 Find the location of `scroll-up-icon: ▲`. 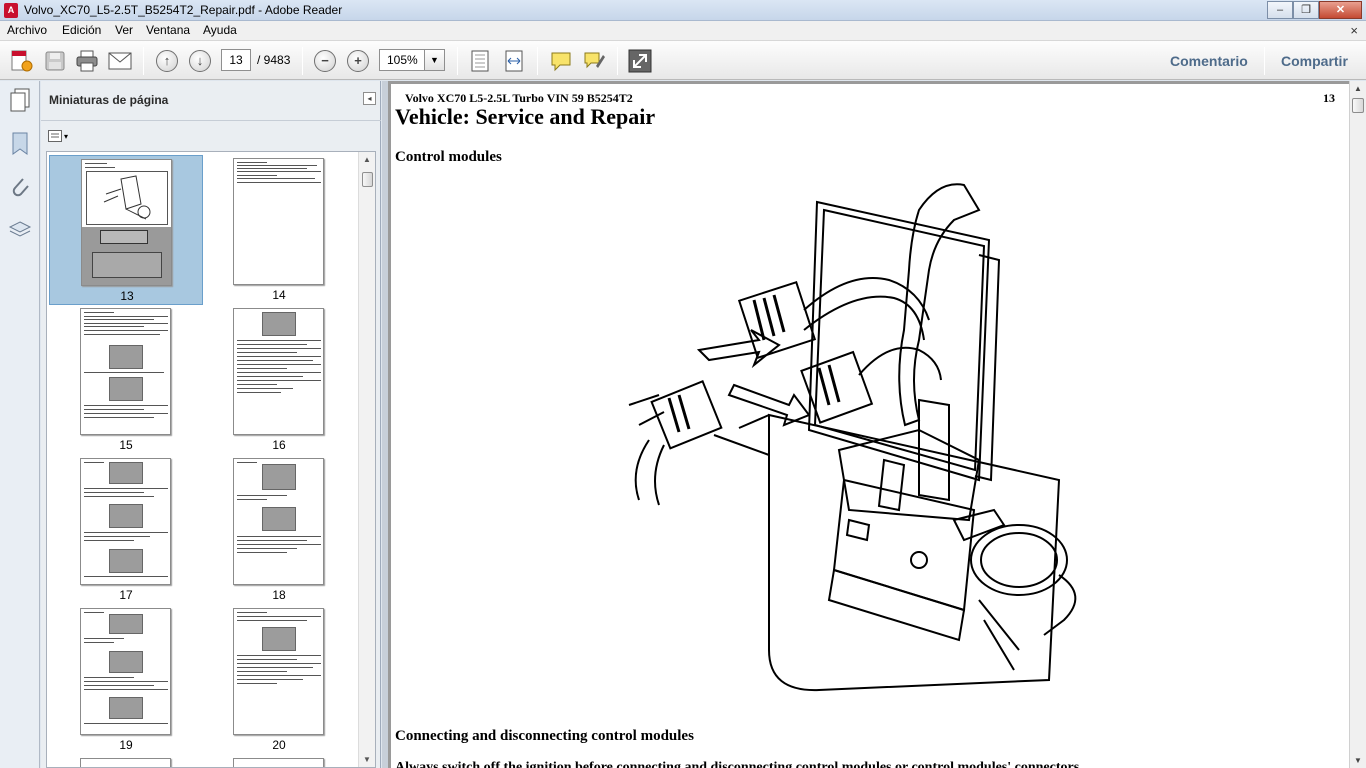

scroll-up-icon: ▲ is located at coordinates (367, 159).